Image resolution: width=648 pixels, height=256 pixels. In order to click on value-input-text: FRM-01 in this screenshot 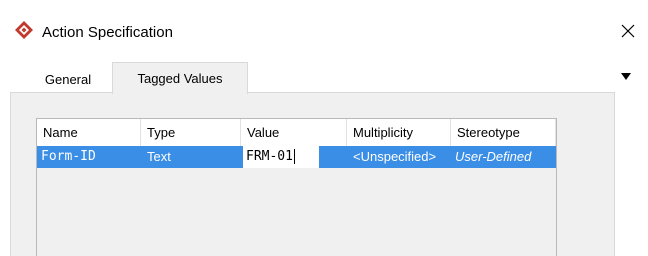, I will do `click(269, 156)`.